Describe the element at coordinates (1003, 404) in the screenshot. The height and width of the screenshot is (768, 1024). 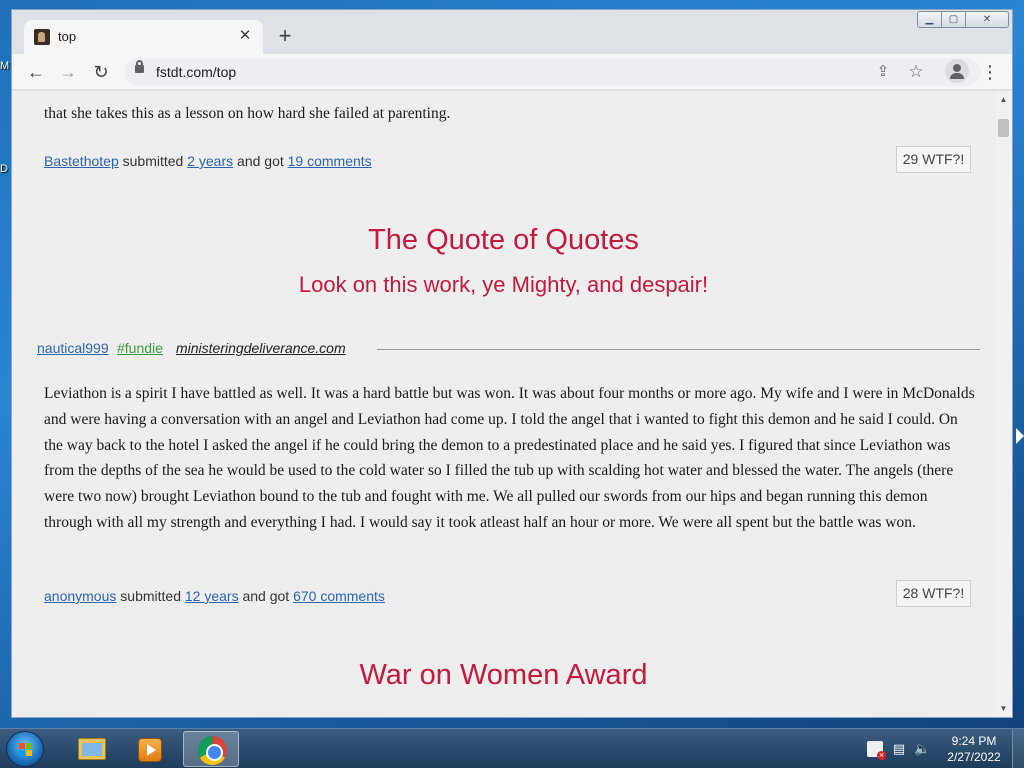
I see `vertical-scrollbar: ▲ ▼` at that location.